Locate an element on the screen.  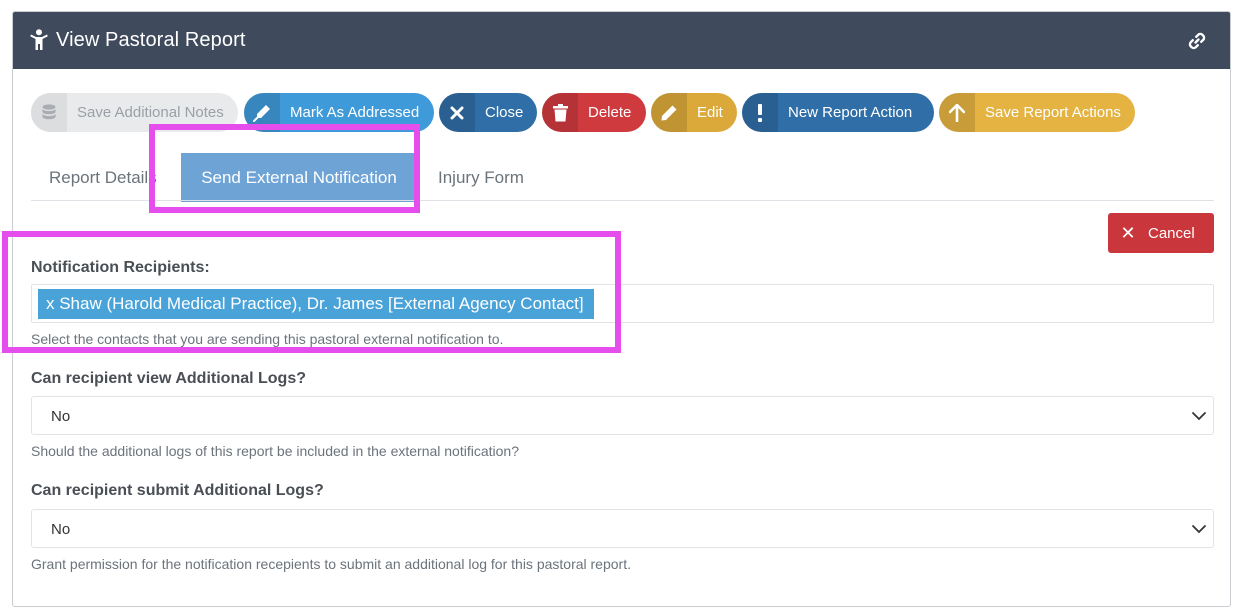
cancel-label: Cancel is located at coordinates (1171, 233).